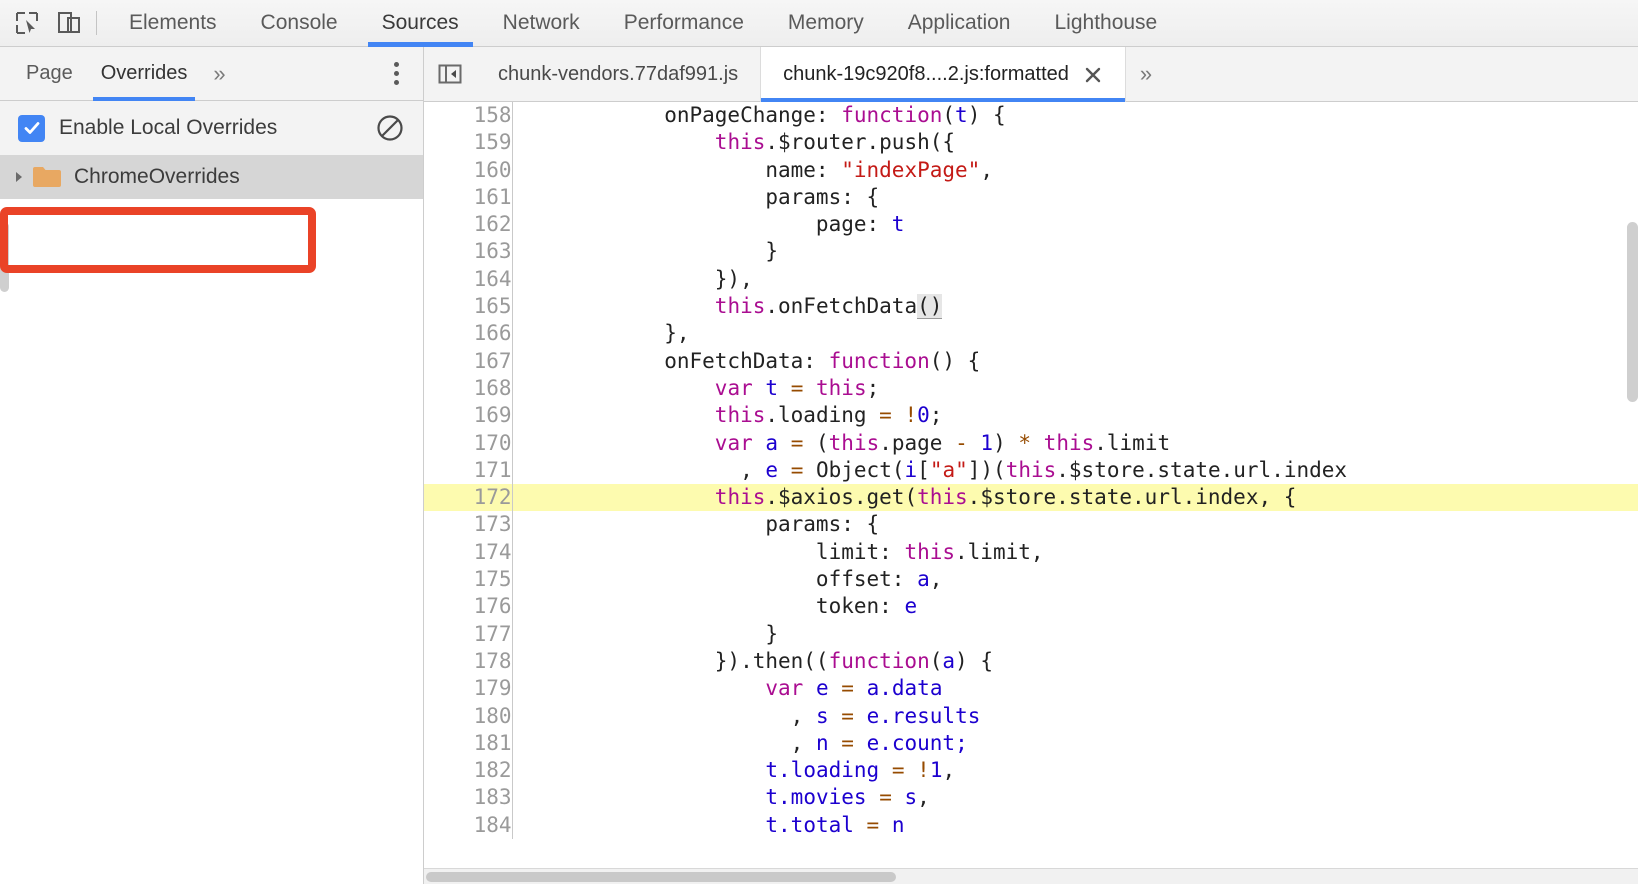 The height and width of the screenshot is (884, 1638). What do you see at coordinates (943, 74) in the screenshot?
I see `editor-tab-chunk-19c920f8: chunk-19c920f8....2.js:formatted` at bounding box center [943, 74].